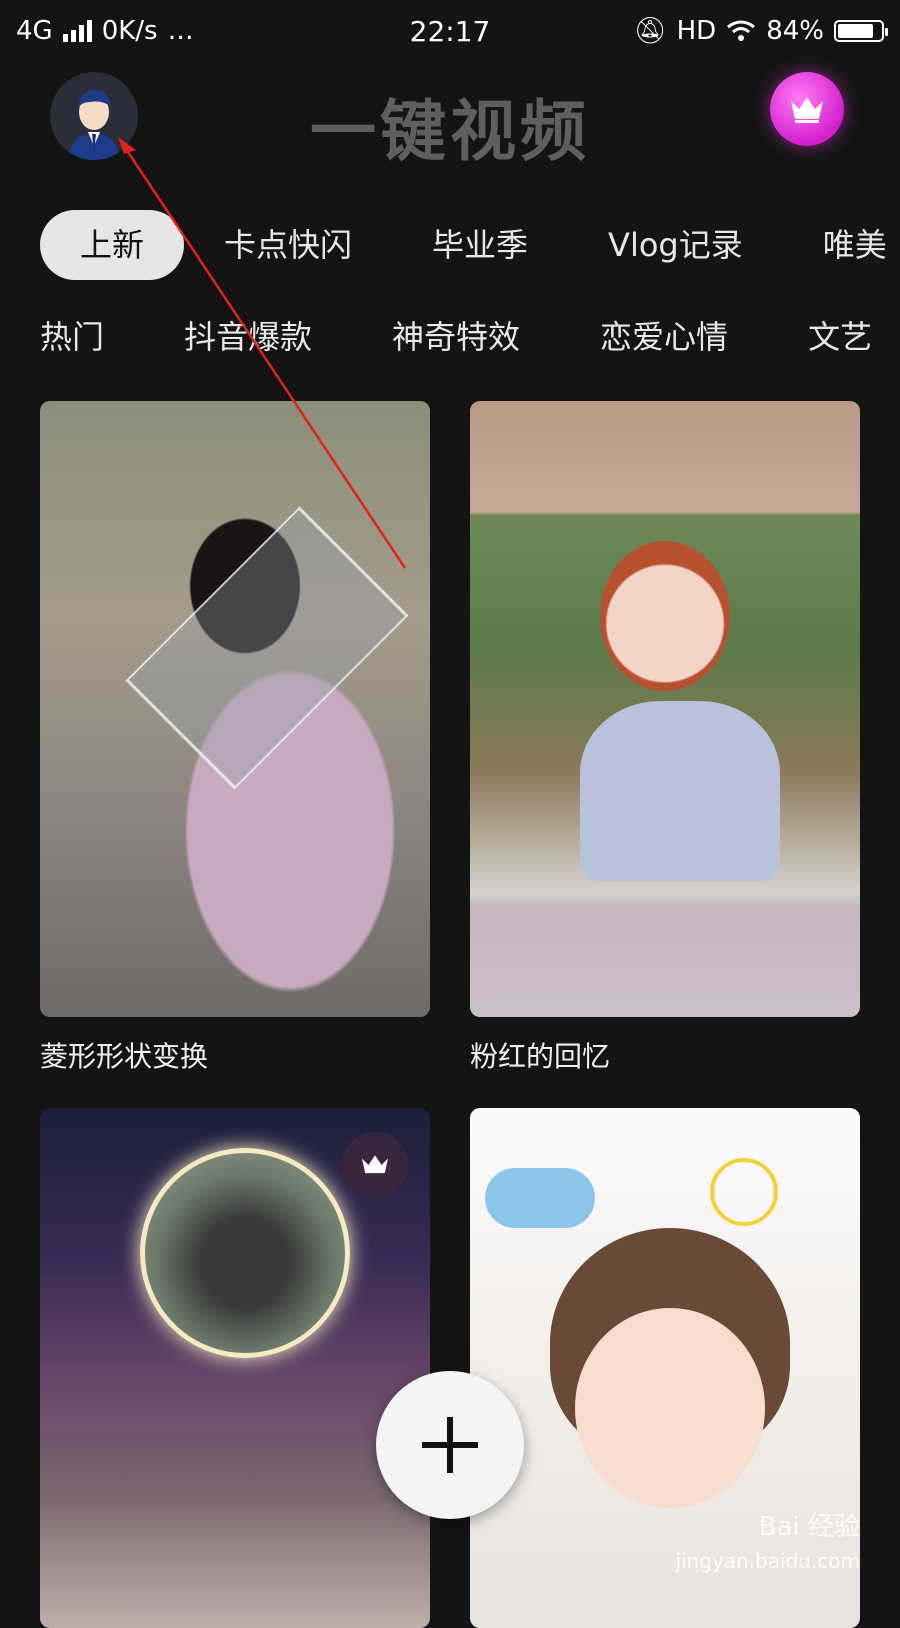 This screenshot has height=1628, width=900. Describe the element at coordinates (767, 1561) in the screenshot. I see `watermark-url: jingyan.baidu.com` at that location.